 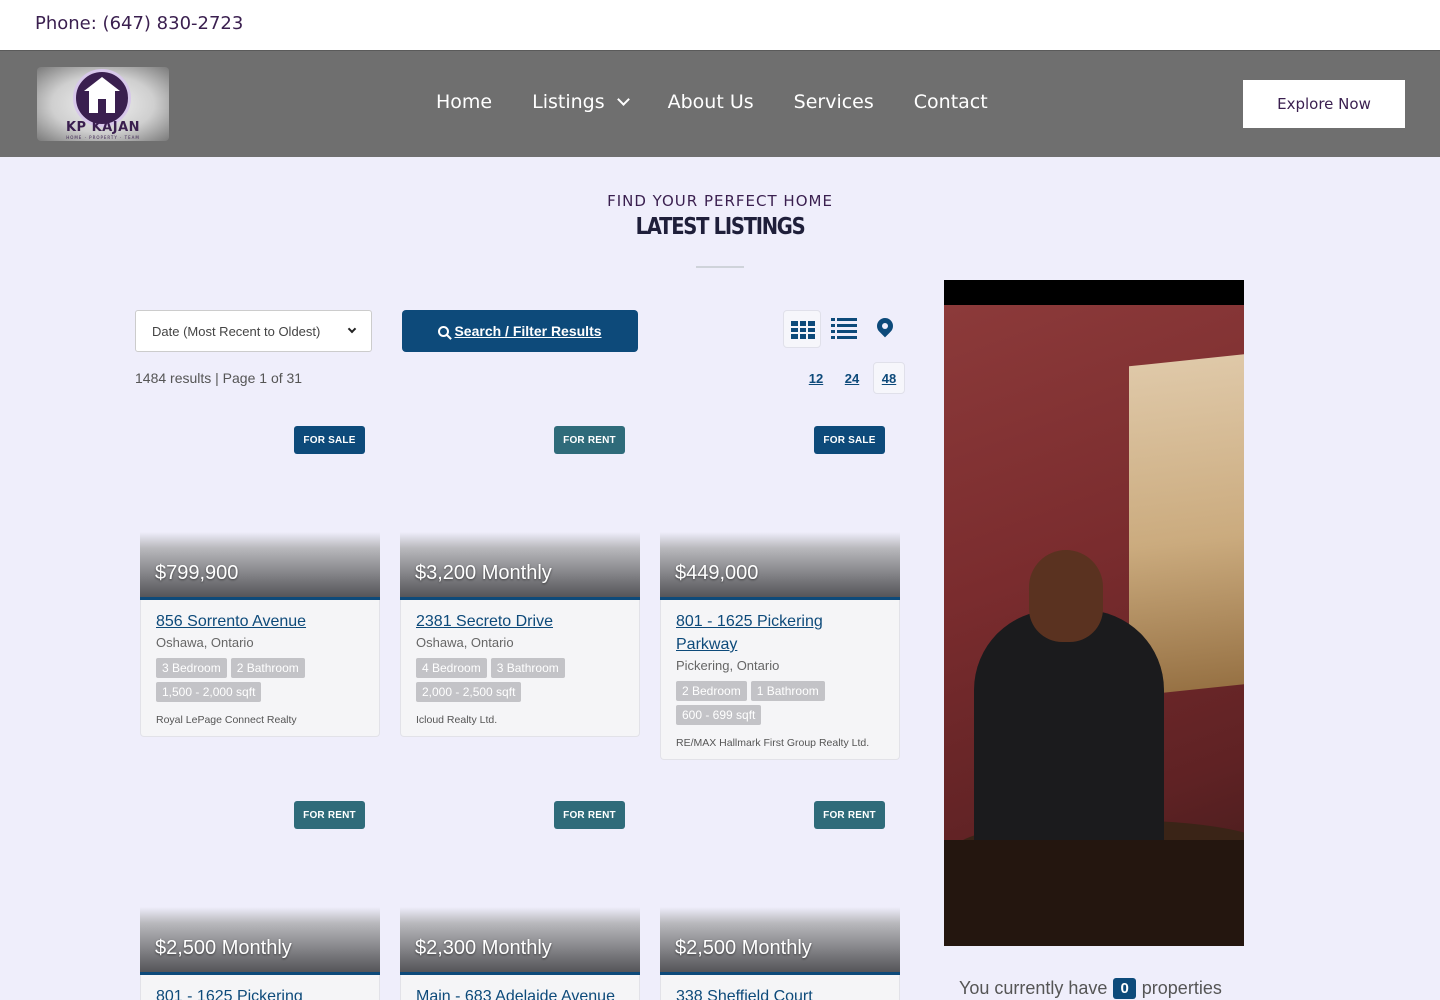 I want to click on listing-address-link: 801 - 1625 Pickering, so click(x=260, y=992).